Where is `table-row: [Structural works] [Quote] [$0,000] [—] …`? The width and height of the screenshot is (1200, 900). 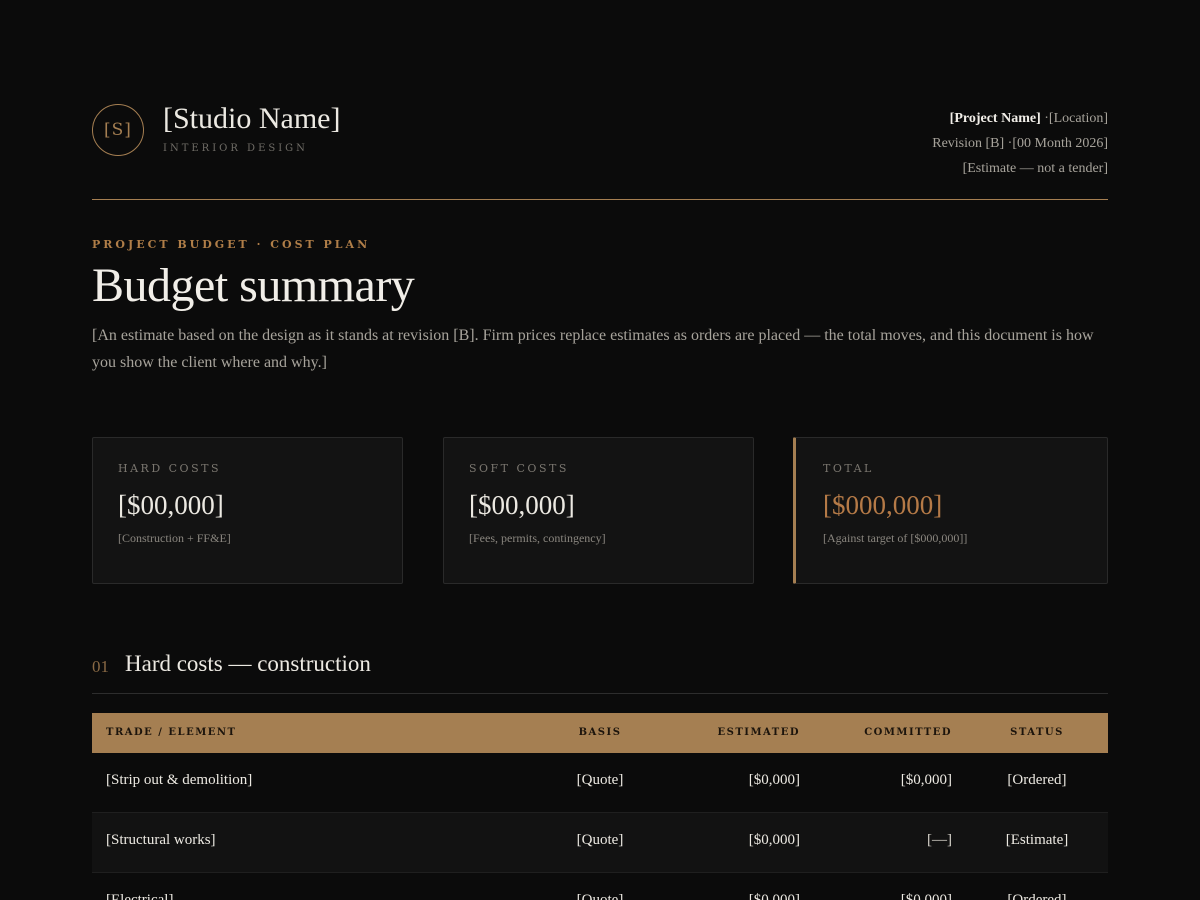
table-row: [Structural works] [Quote] [$0,000] [—] … is located at coordinates (600, 843).